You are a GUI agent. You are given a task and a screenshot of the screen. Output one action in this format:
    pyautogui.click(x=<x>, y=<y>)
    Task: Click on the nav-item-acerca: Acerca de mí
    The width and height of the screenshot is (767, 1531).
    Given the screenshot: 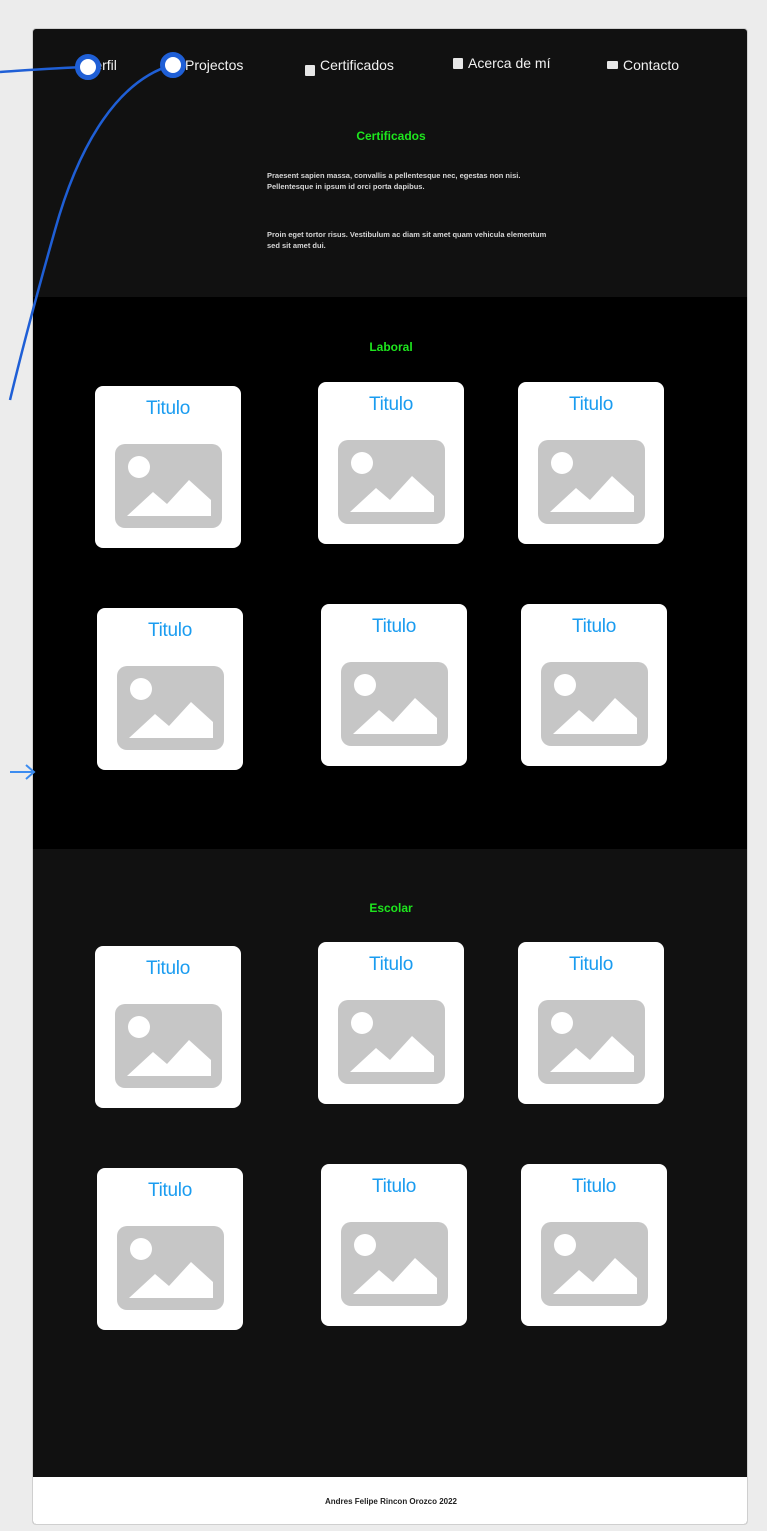 What is the action you would take?
    pyautogui.click(x=501, y=63)
    